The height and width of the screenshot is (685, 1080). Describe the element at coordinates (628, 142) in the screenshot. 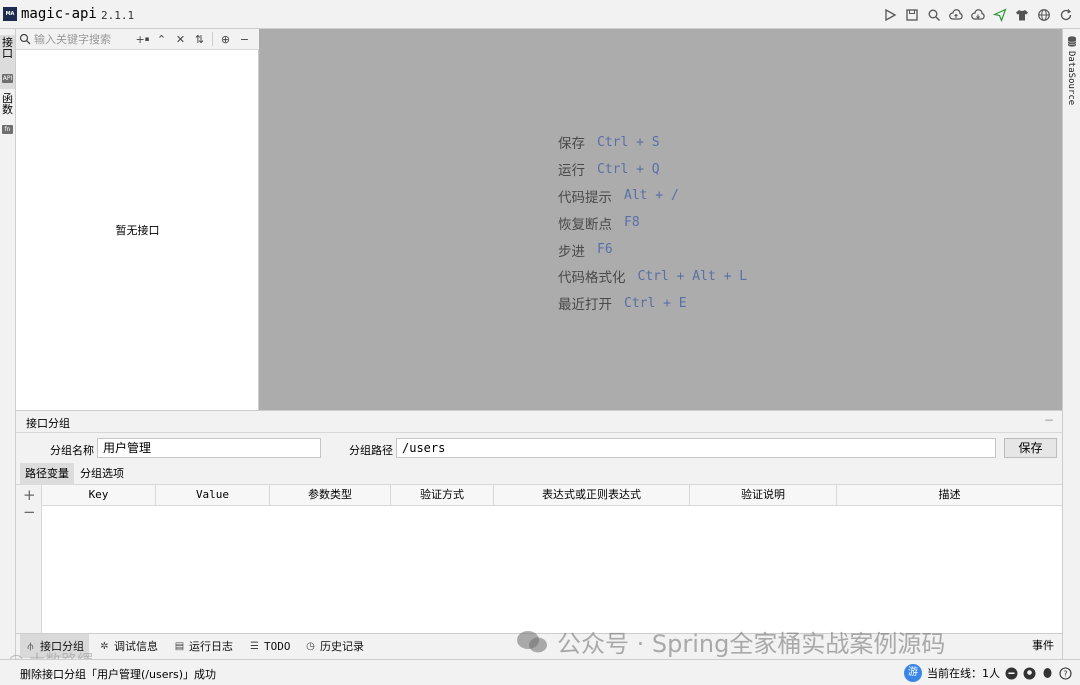

I see `shortcut-key: Ctrl + S` at that location.